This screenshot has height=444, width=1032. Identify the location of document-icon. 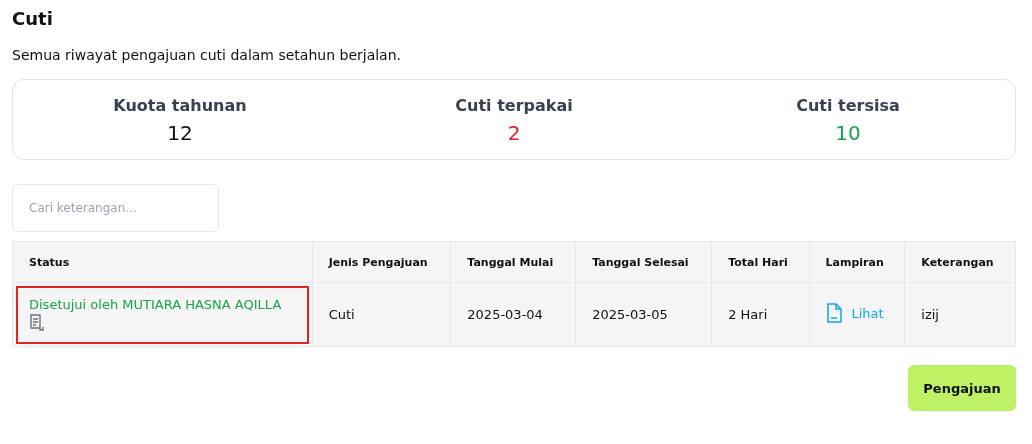
(37, 323).